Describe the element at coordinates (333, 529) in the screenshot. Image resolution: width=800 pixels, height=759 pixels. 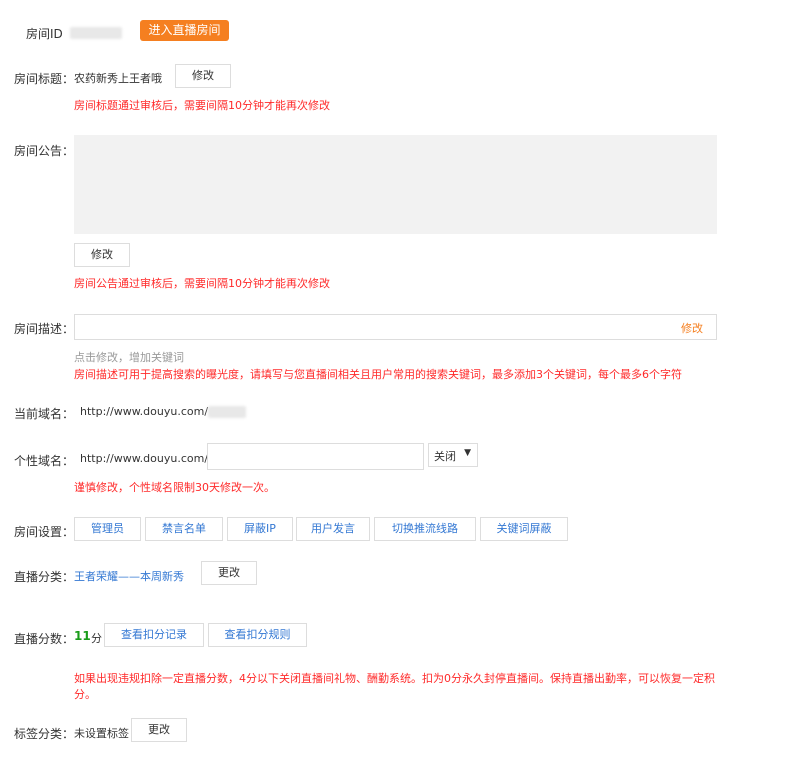
I see `settings-user-speech-button: 用户发言` at that location.